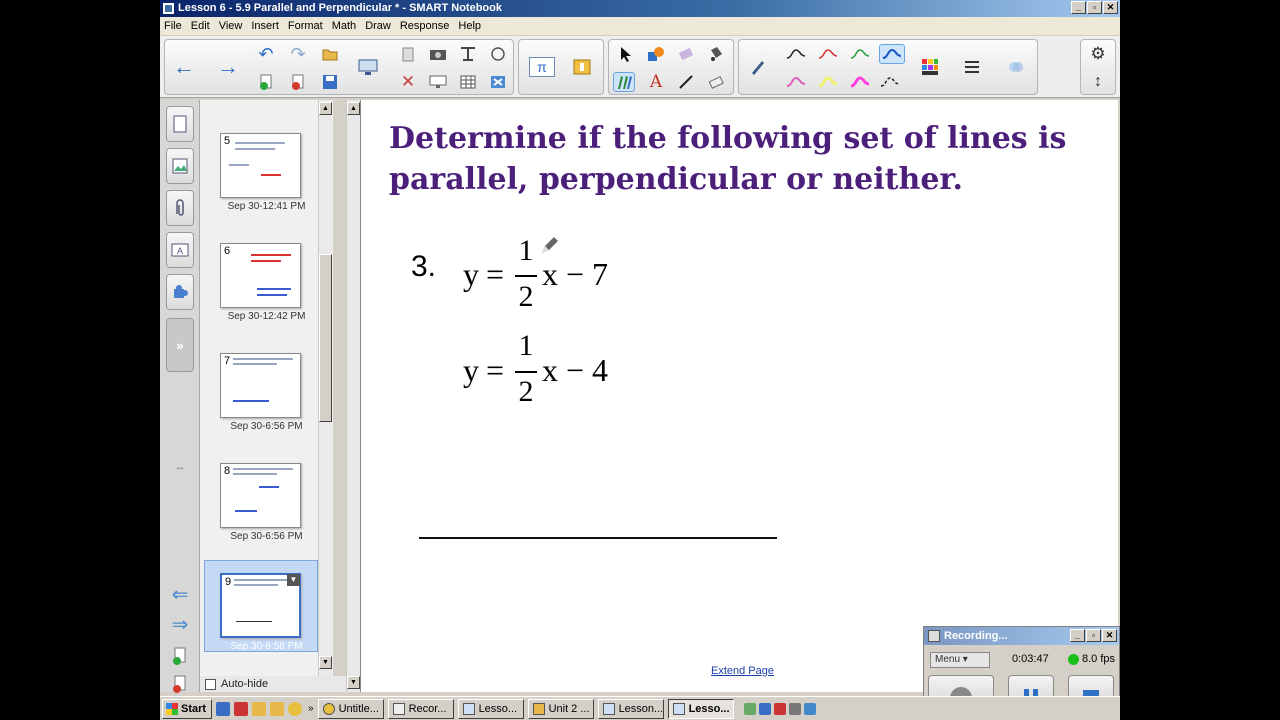 The width and height of the screenshot is (1280, 720). I want to click on pen-style-black-icon, so click(796, 54).